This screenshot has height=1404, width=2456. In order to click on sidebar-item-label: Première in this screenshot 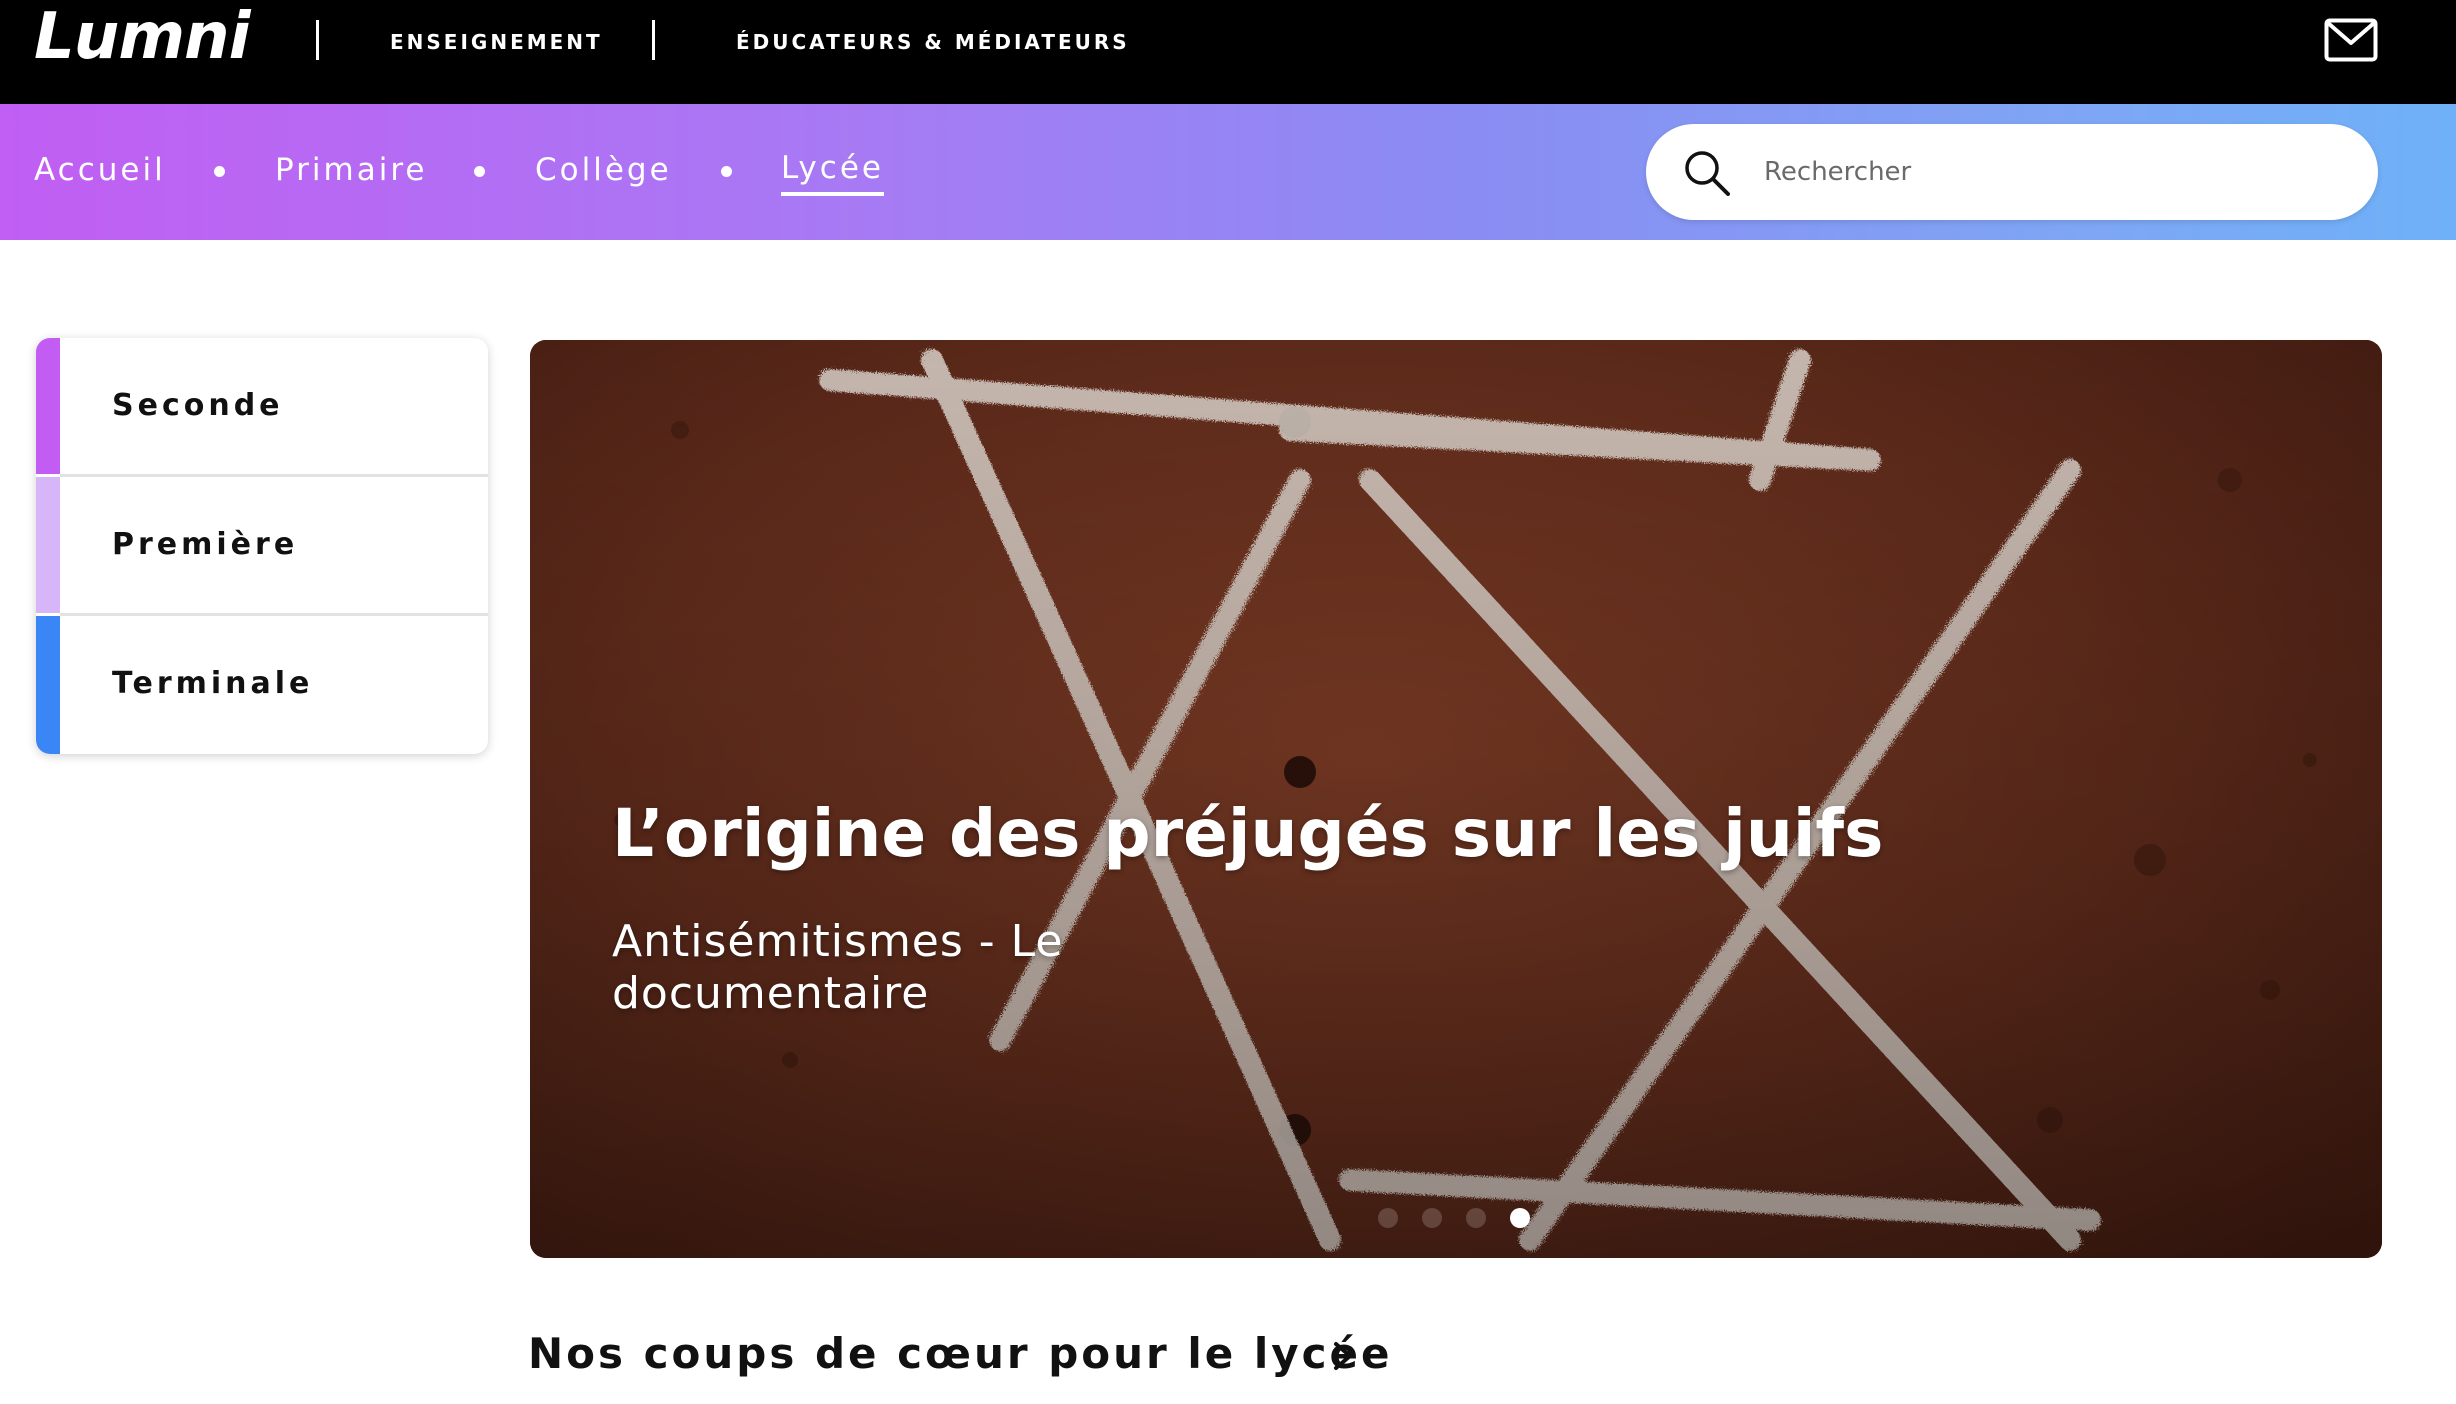, I will do `click(205, 544)`.